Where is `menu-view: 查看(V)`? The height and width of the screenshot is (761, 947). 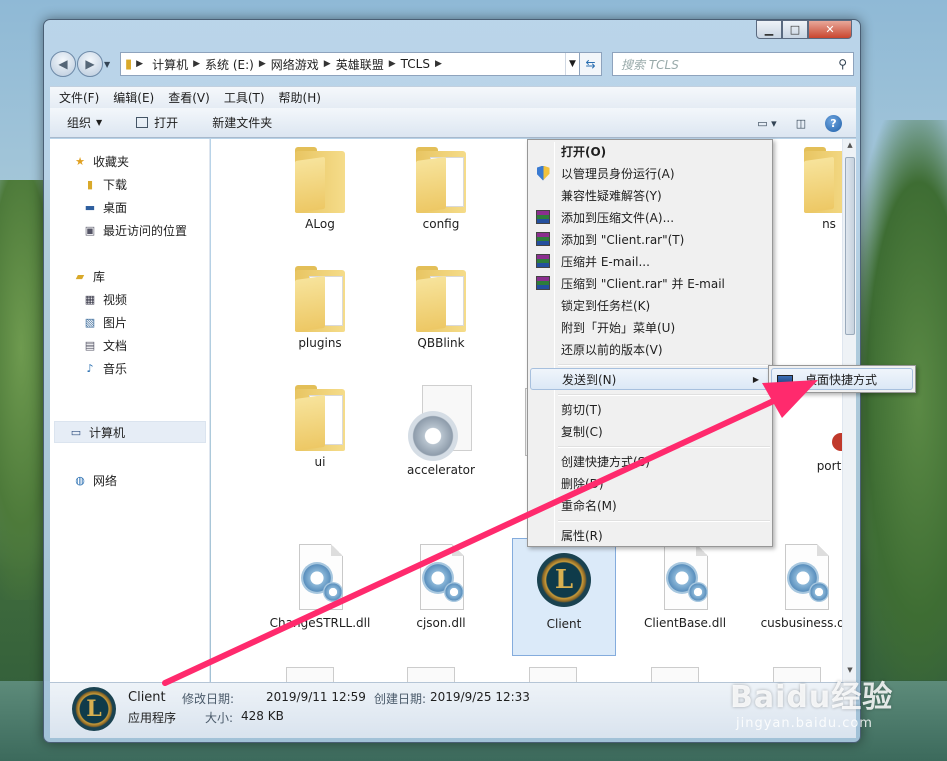
menu-view: 查看(V) is located at coordinates (189, 97).